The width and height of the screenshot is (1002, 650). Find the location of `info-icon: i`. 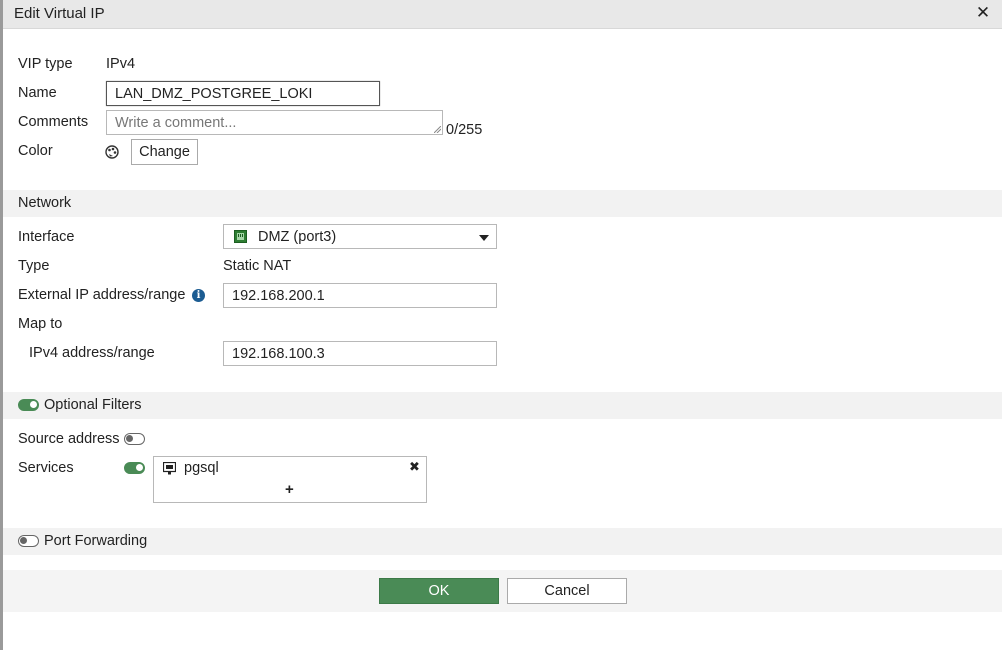

info-icon: i is located at coordinates (198, 295).